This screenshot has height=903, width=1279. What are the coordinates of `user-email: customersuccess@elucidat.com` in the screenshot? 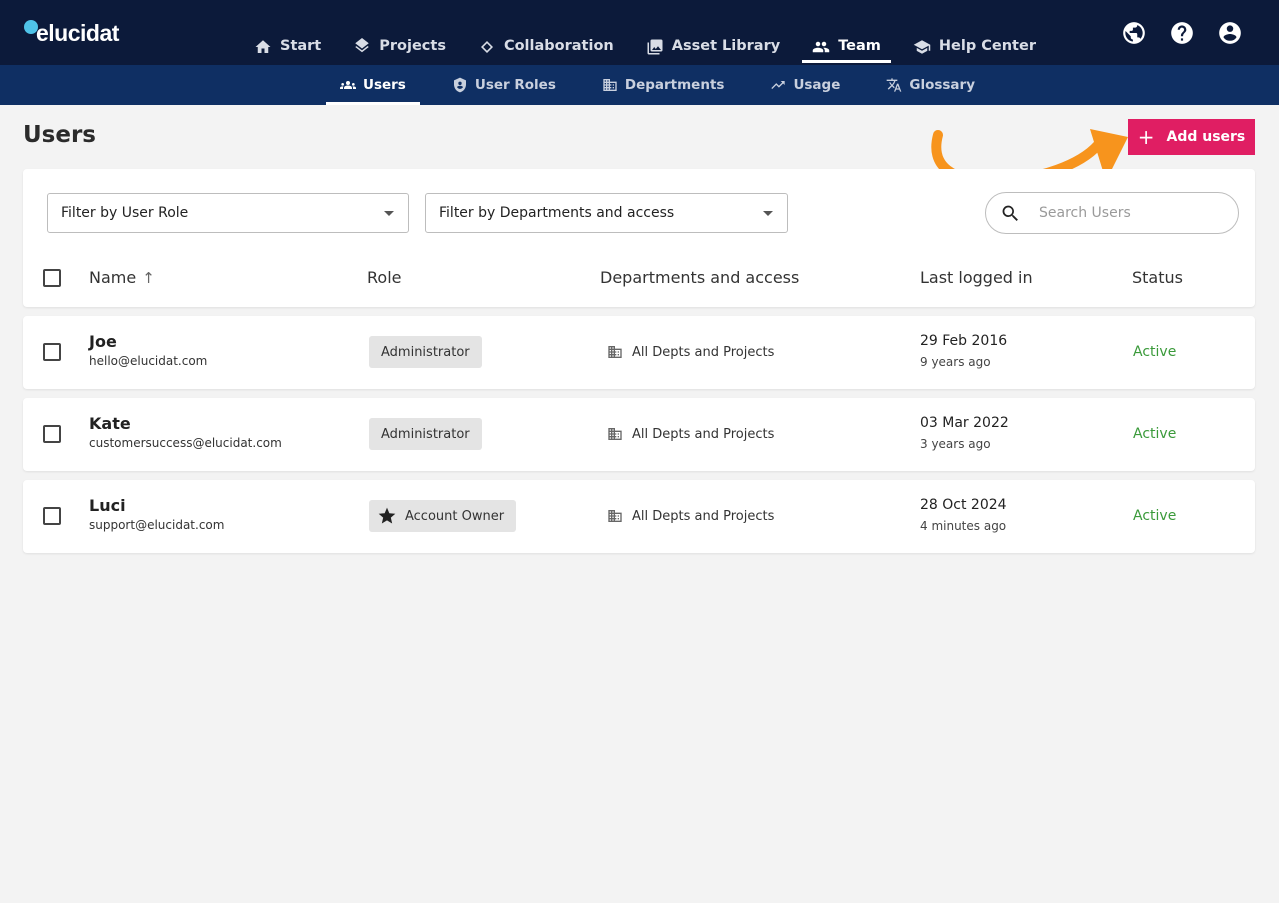 It's located at (185, 443).